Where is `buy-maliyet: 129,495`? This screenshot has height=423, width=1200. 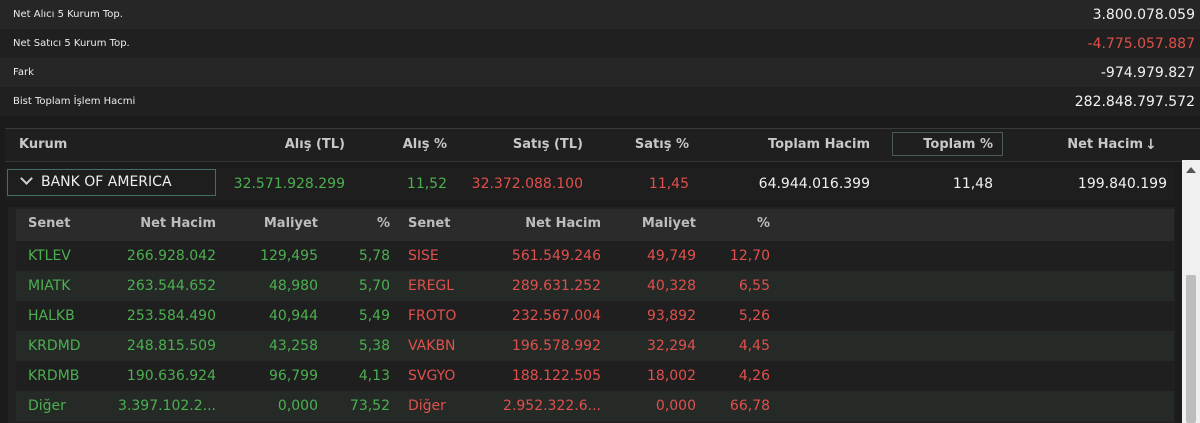 buy-maliyet: 129,495 is located at coordinates (289, 256).